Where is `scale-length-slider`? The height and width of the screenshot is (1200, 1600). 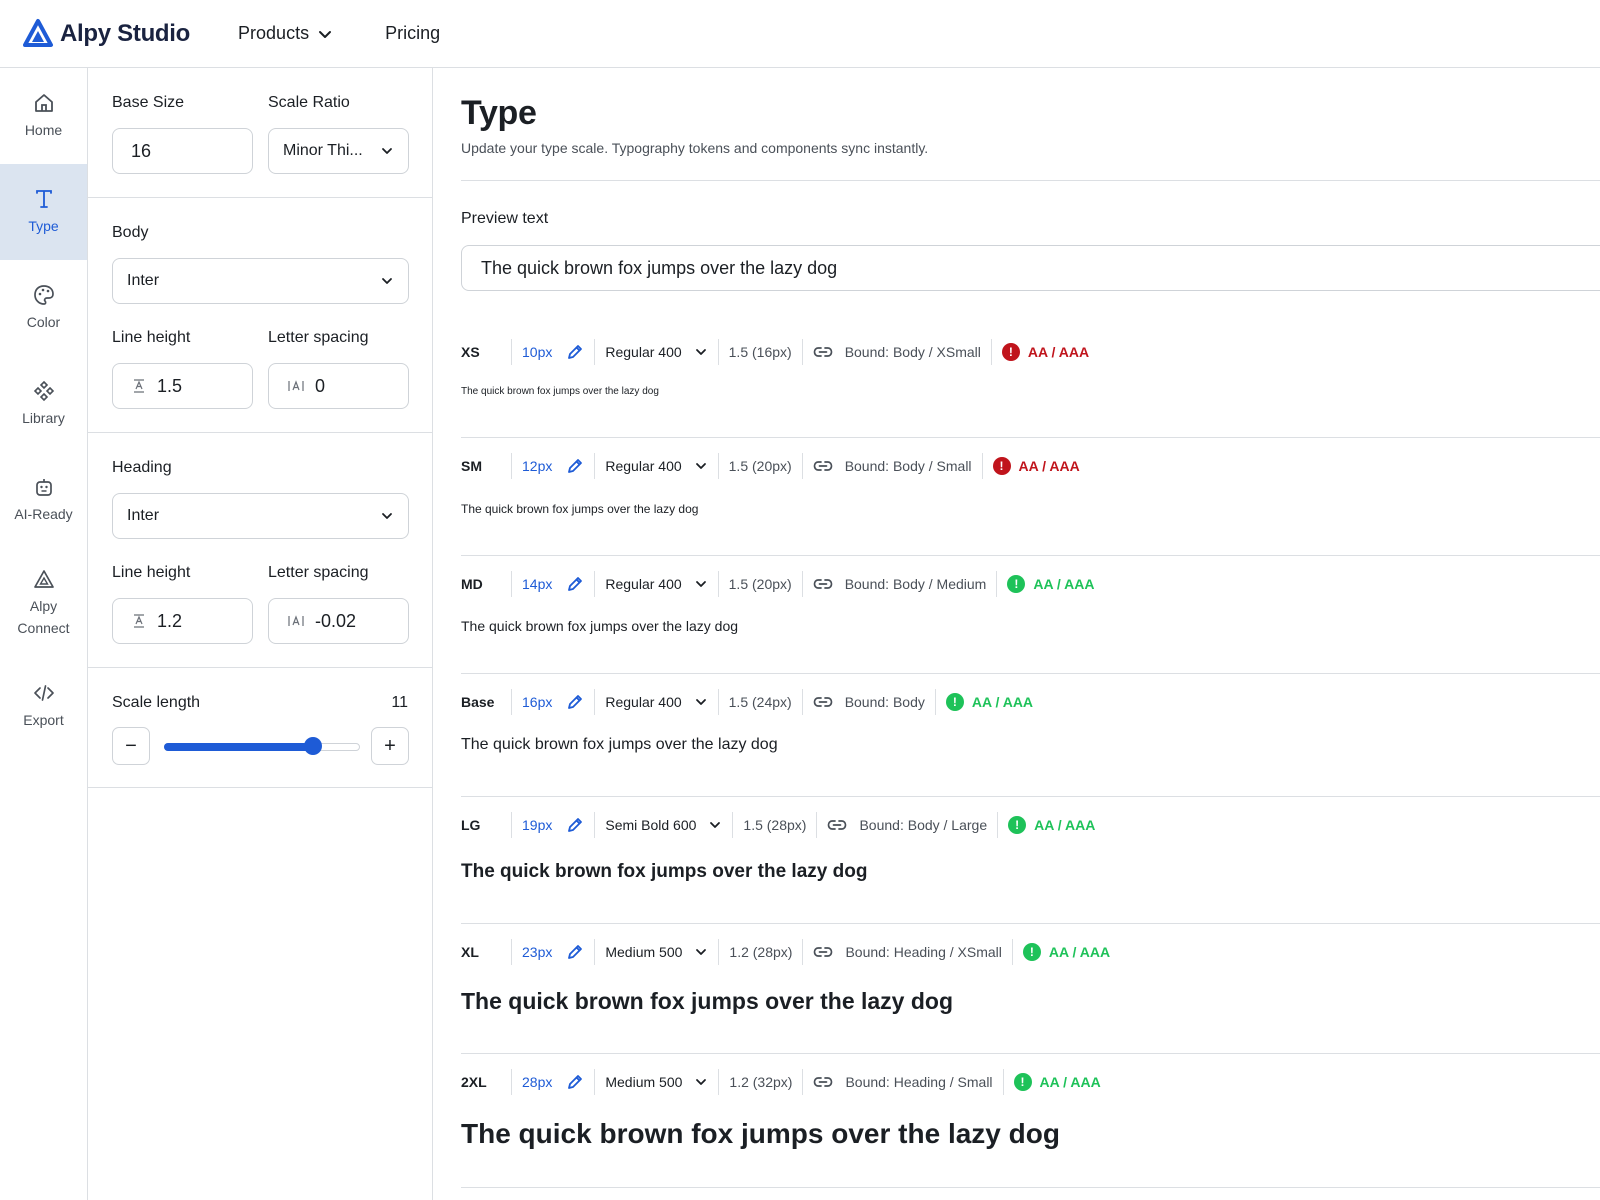 scale-length-slider is located at coordinates (262, 746).